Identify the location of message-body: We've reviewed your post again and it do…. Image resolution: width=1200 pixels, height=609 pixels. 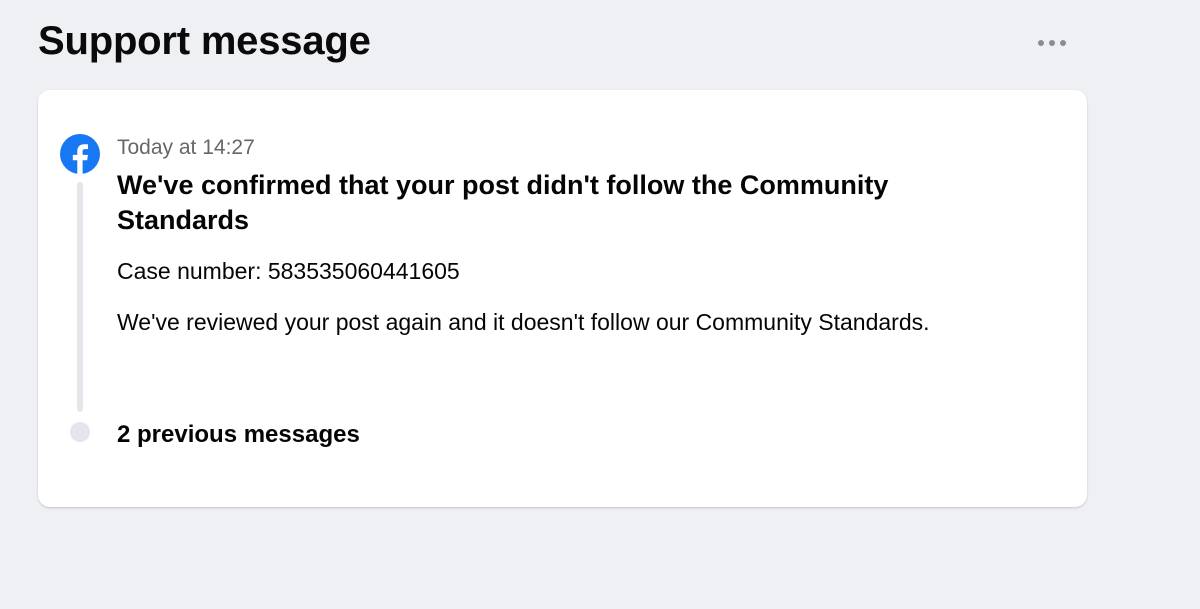
(523, 322).